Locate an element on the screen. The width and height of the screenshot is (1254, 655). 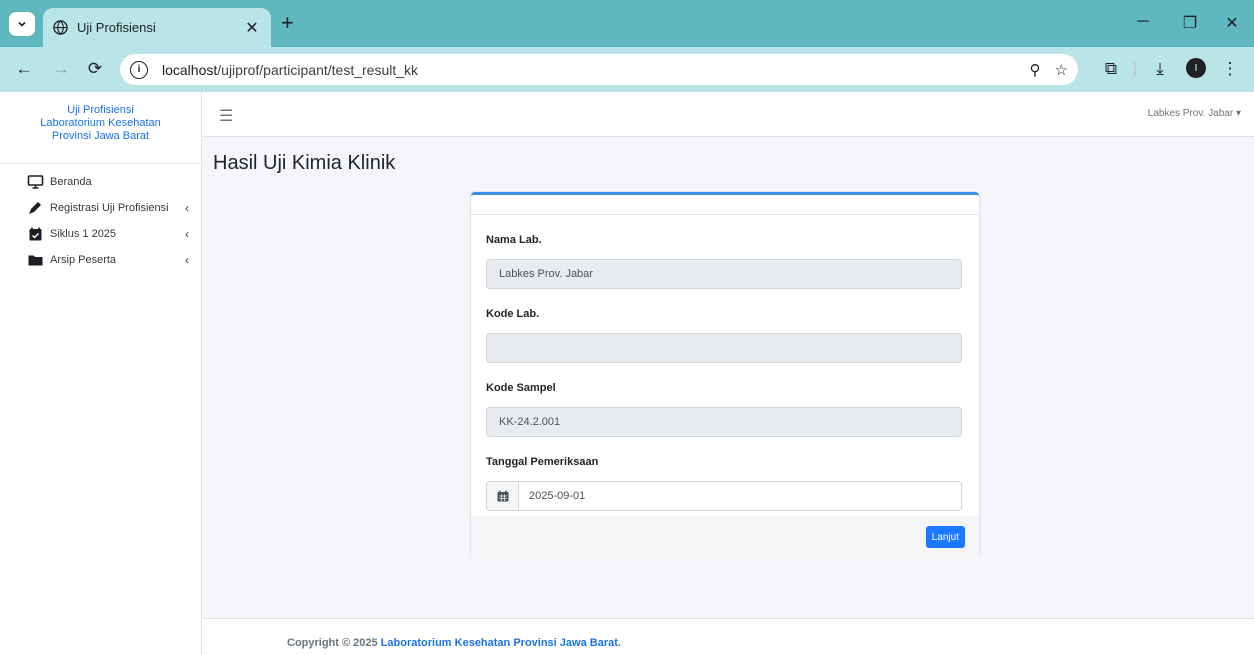
sidebar-item-arsip: Arsip Peserta ‹ is located at coordinates (100, 260).